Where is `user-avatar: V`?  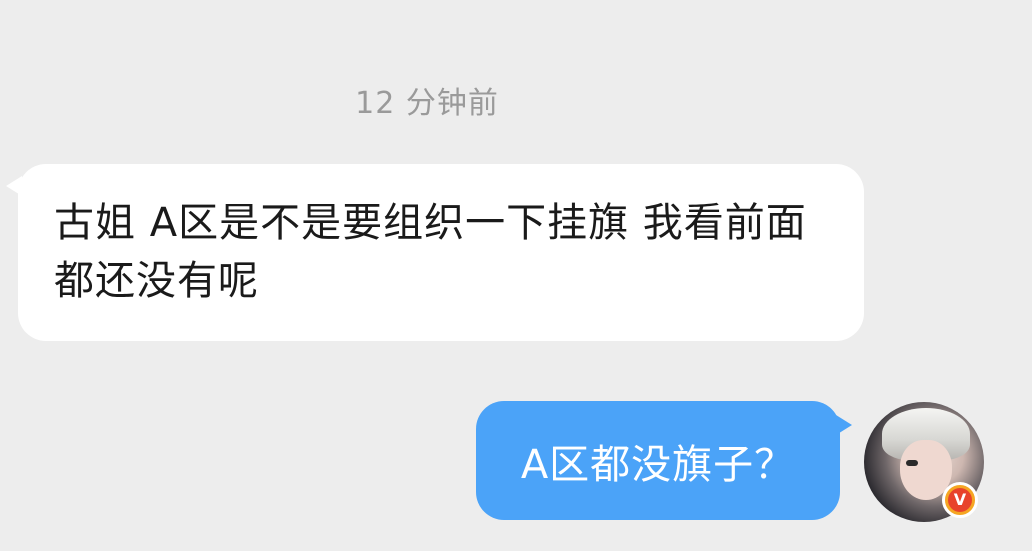 user-avatar: V is located at coordinates (924, 462).